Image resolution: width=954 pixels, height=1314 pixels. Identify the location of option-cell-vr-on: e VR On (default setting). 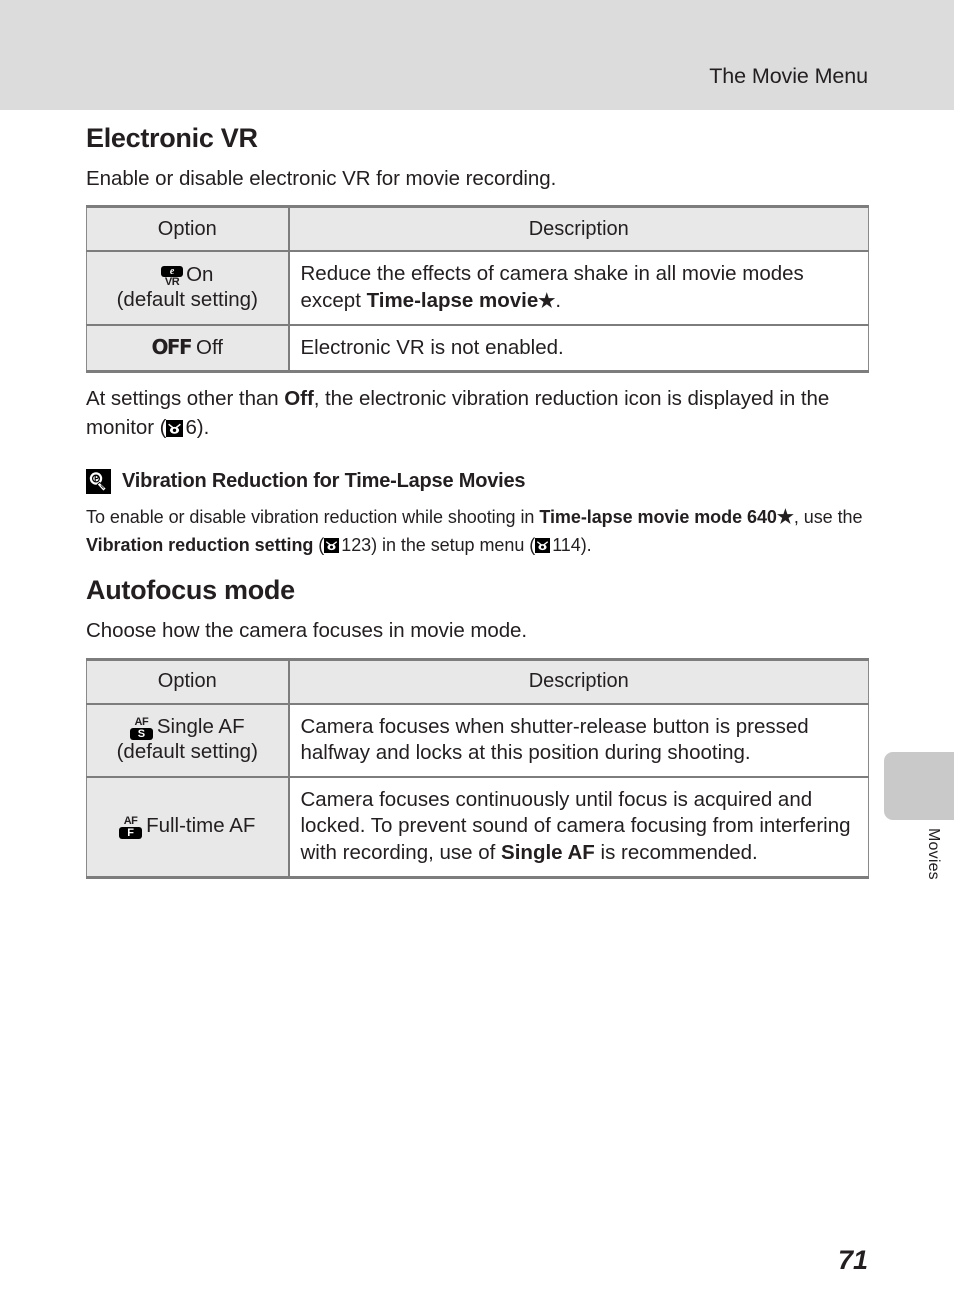
(188, 288).